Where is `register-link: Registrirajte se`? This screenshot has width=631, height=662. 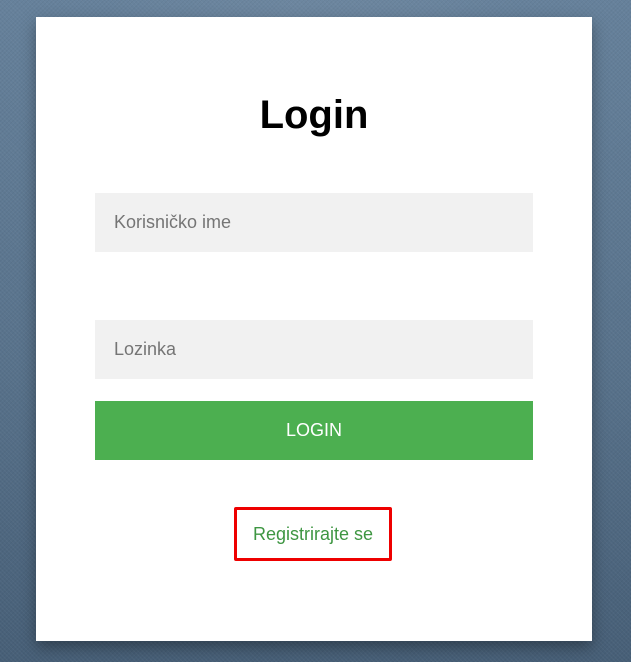 register-link: Registrirajte se is located at coordinates (313, 534).